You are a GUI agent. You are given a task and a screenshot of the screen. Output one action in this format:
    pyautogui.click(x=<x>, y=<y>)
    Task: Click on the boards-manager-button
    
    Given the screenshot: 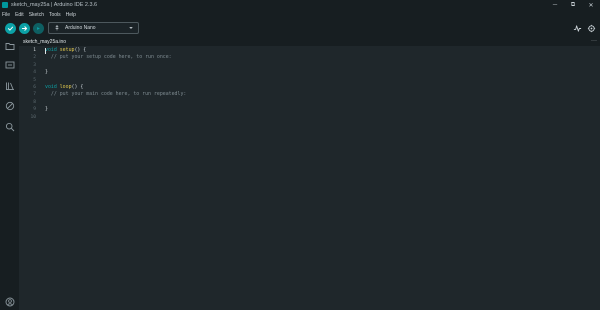 What is the action you would take?
    pyautogui.click(x=9, y=64)
    